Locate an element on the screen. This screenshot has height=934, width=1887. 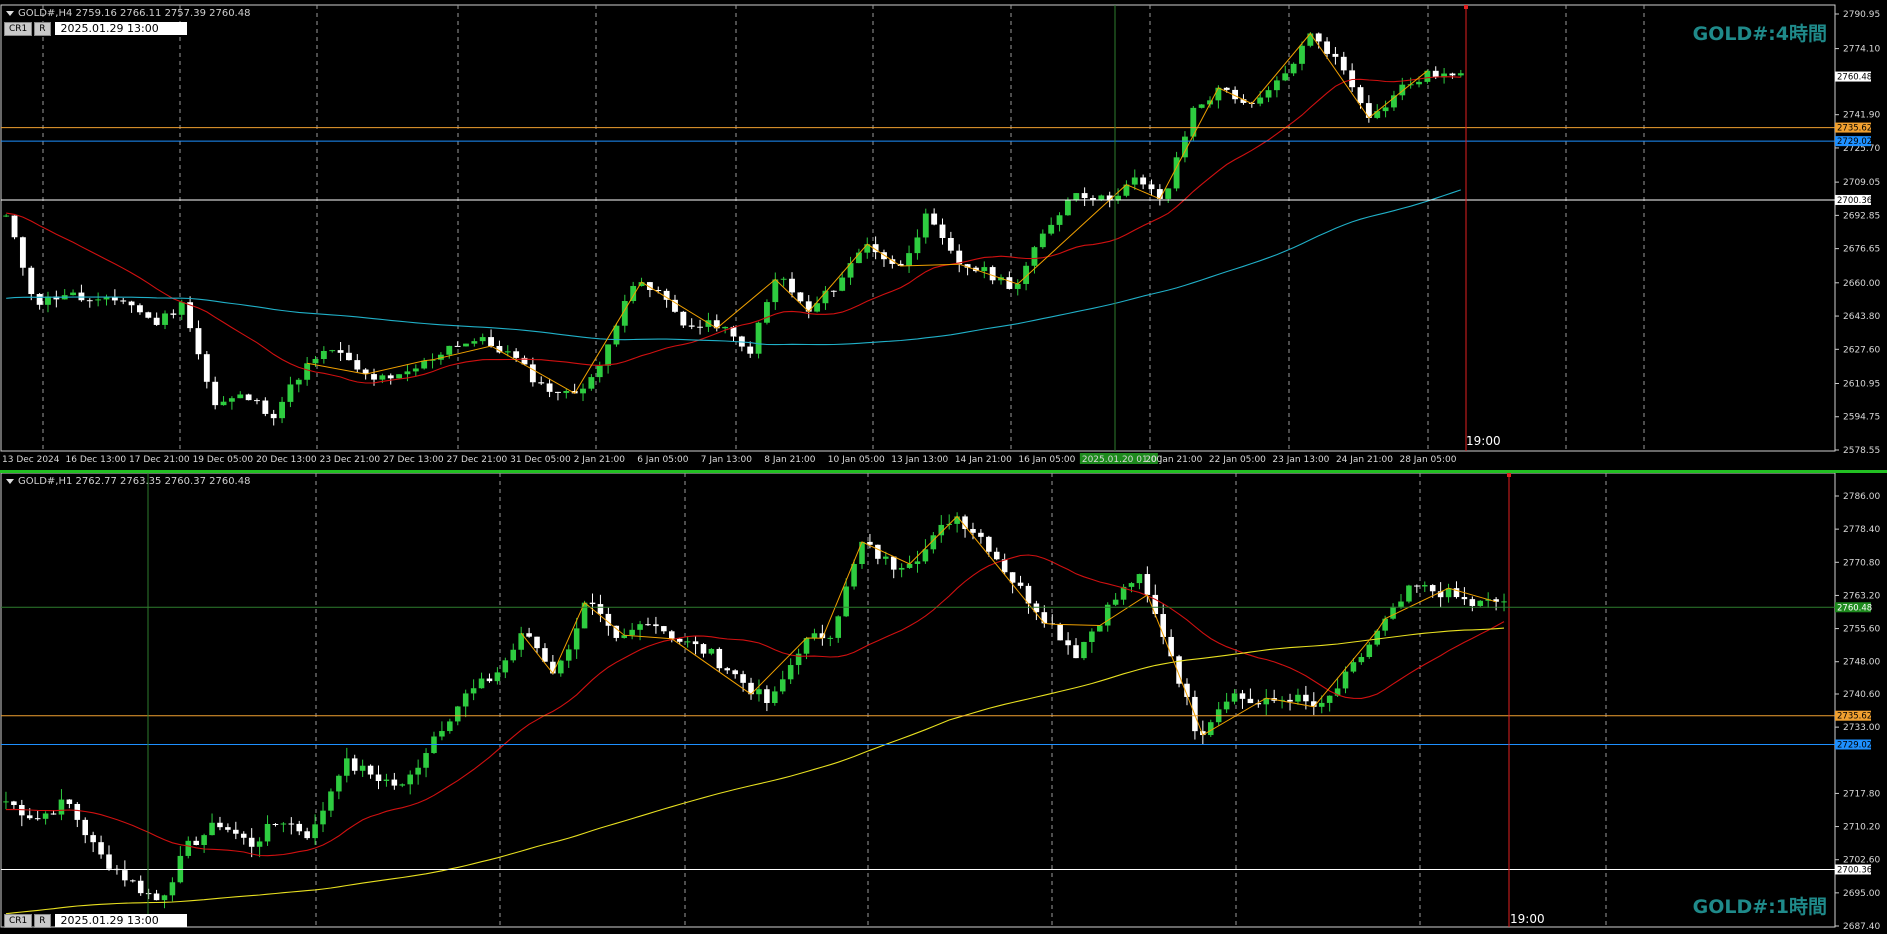
cursor-handle is located at coordinates (1509, 475).